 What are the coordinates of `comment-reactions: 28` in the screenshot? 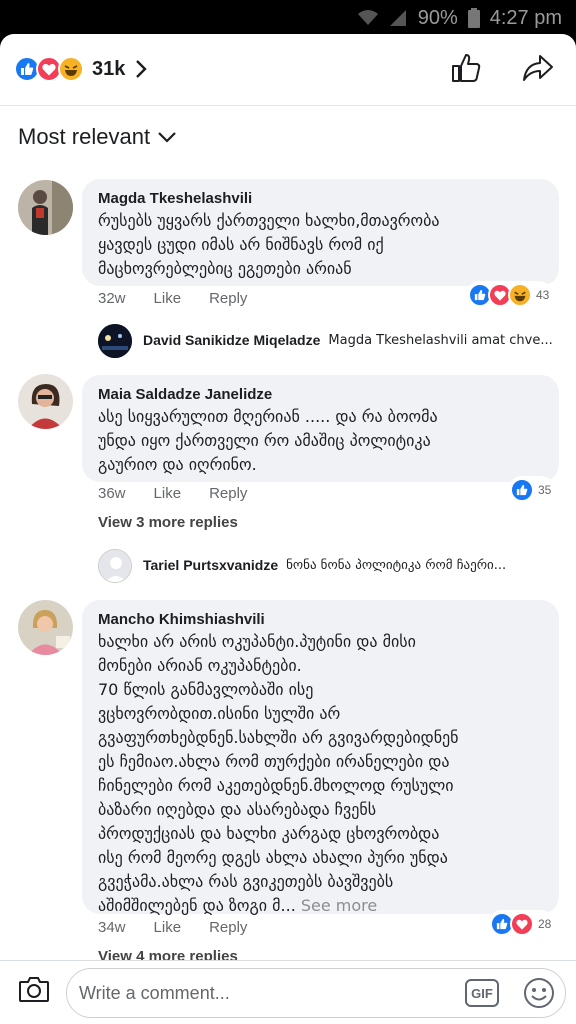 It's located at (522, 924).